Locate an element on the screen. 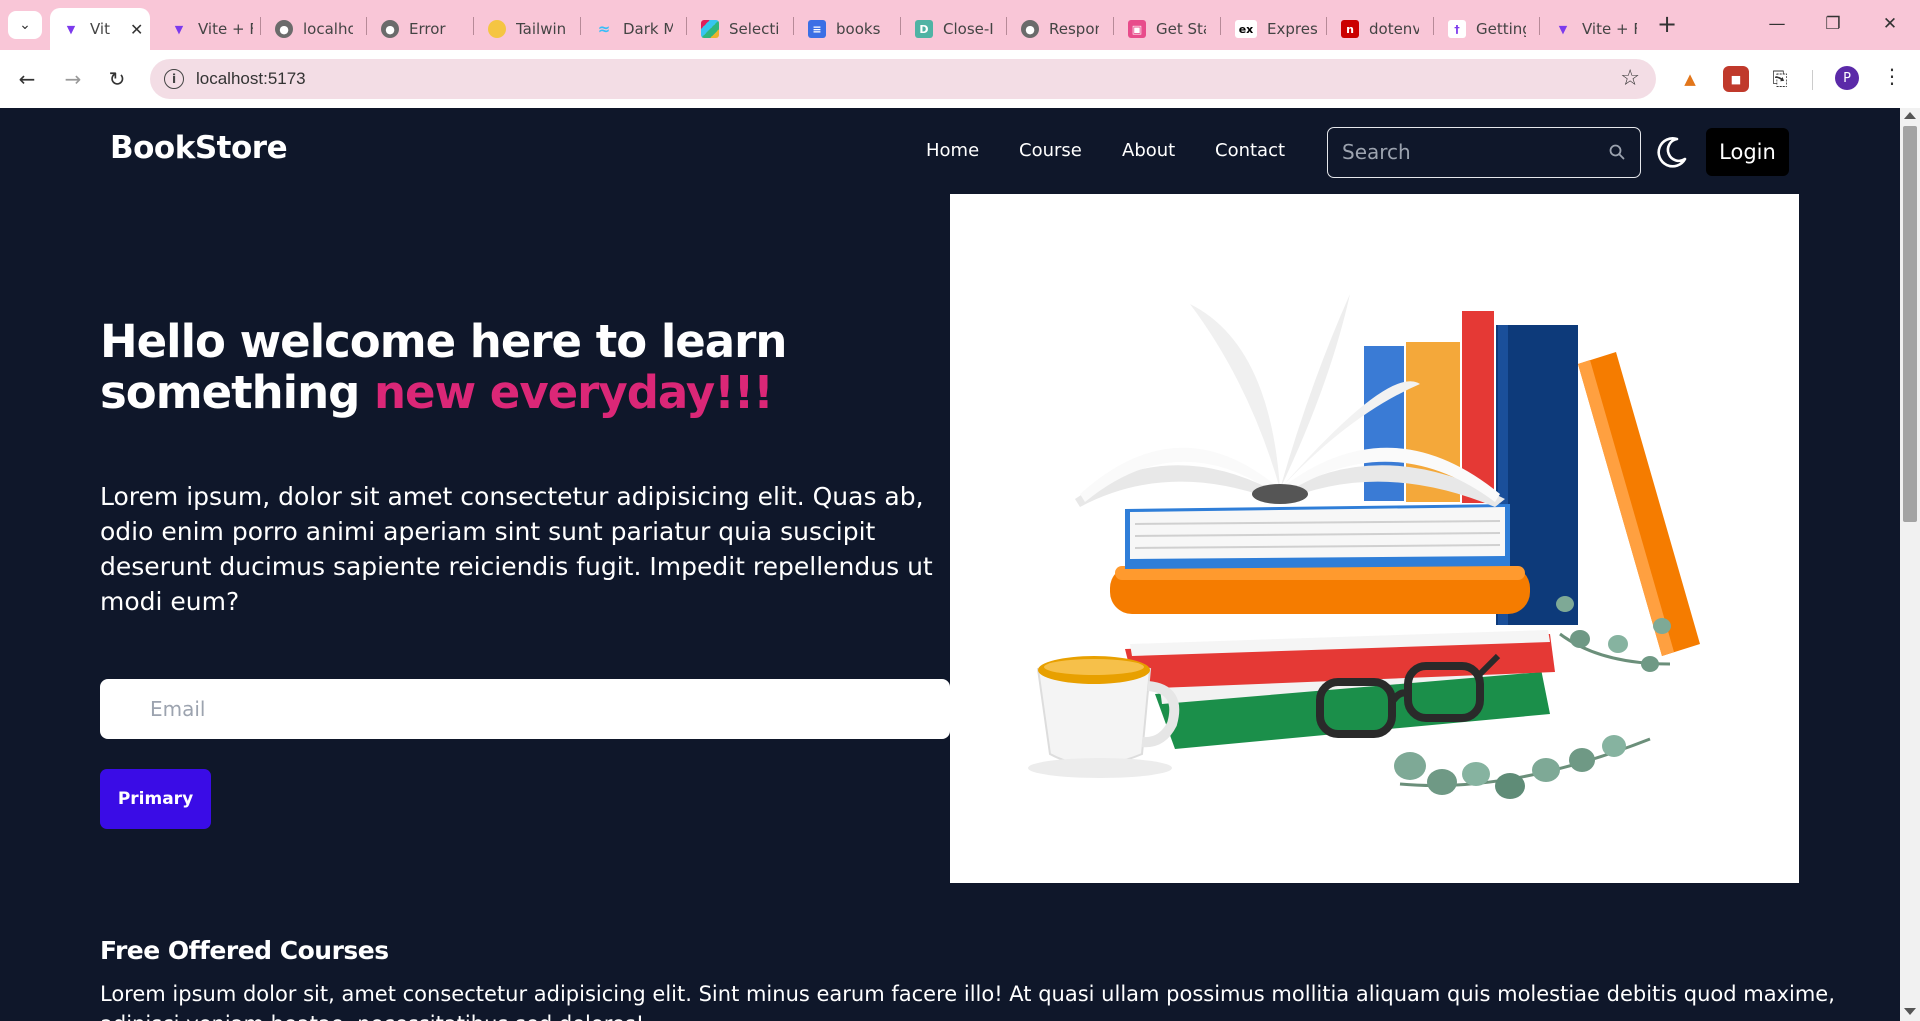  tab-title: Respon is located at coordinates (1074, 29).